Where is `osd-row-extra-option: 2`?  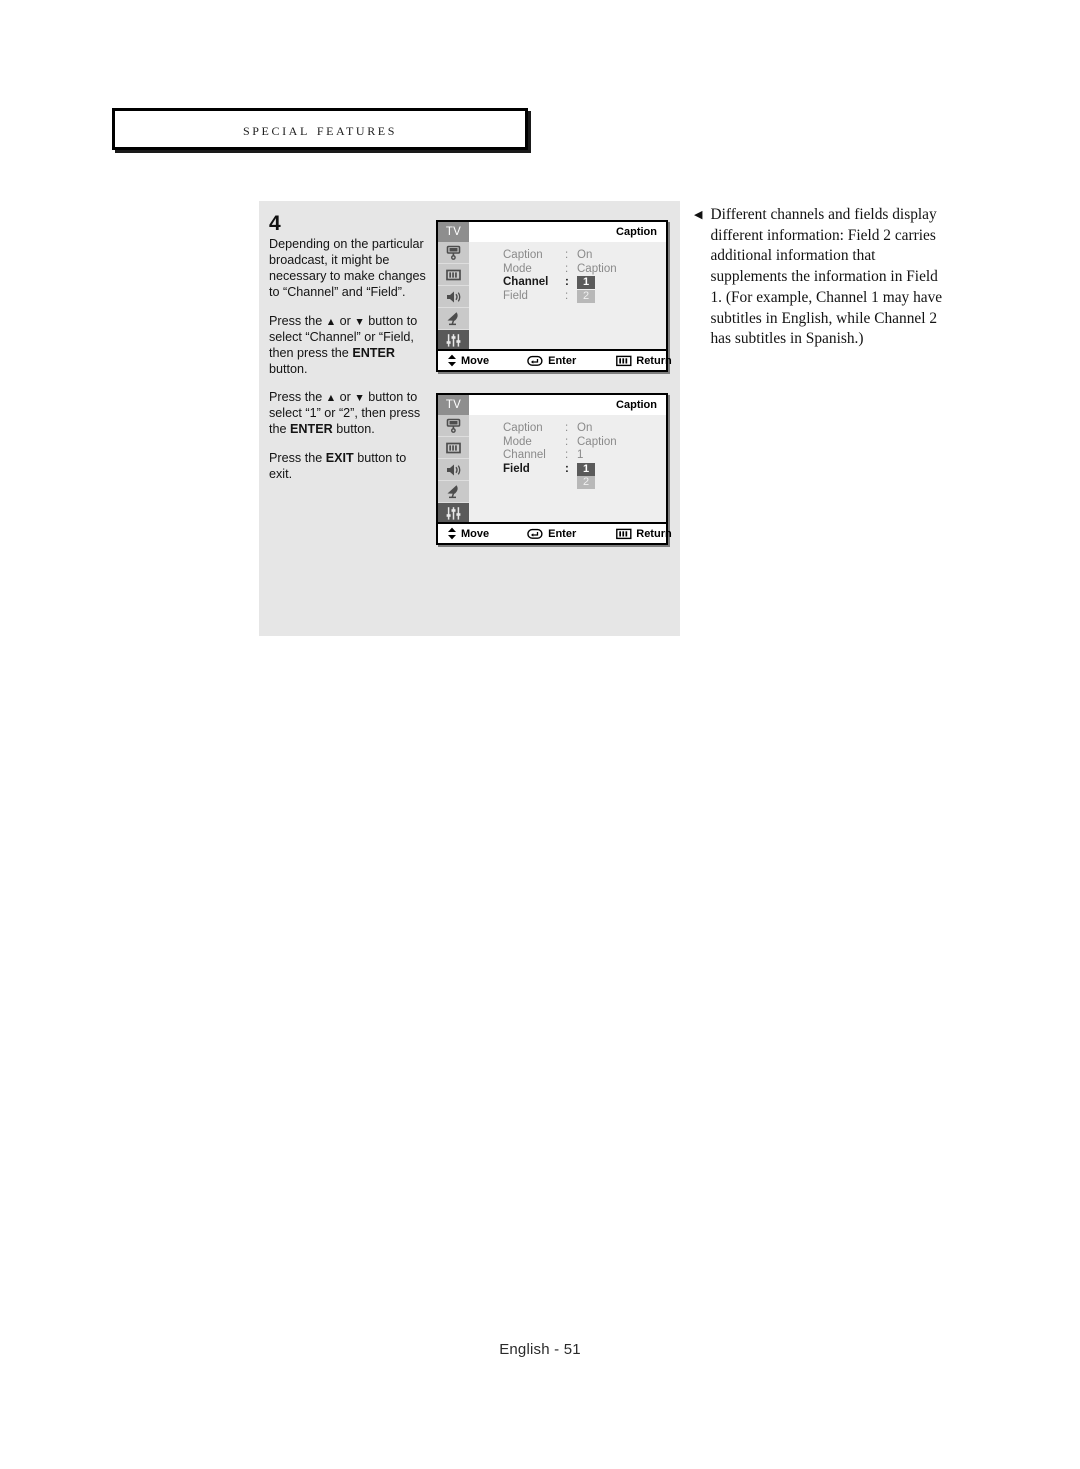 osd-row-extra-option: 2 is located at coordinates (584, 483).